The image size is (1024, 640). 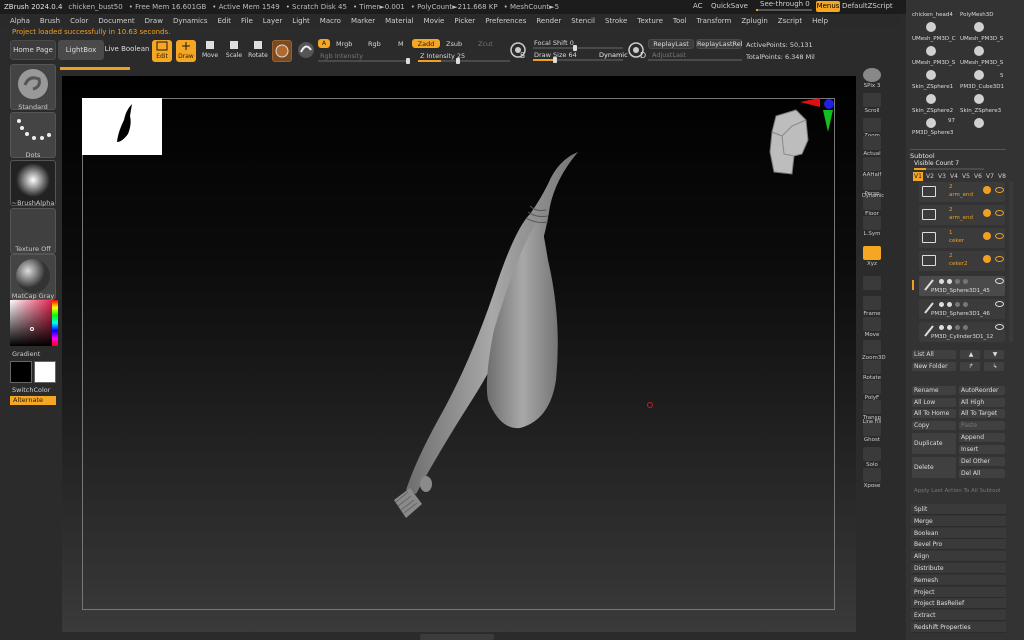 What do you see at coordinates (934, 354) in the screenshot?
I see `list-all-button: List All` at bounding box center [934, 354].